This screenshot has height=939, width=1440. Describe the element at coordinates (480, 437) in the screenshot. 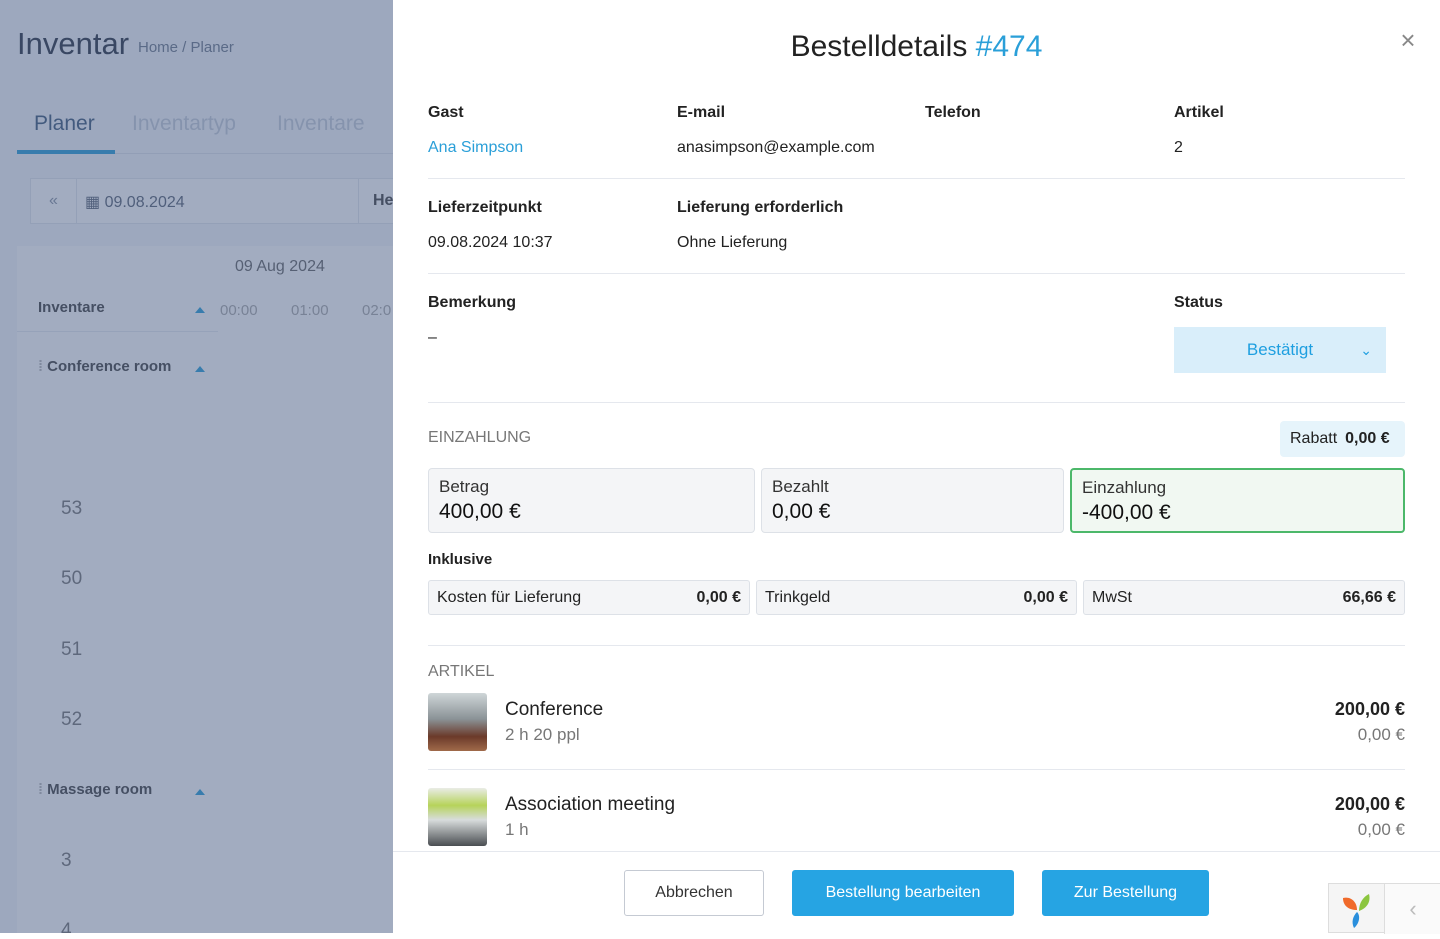

I see `payment-section-title: EINZAHLUNG` at that location.